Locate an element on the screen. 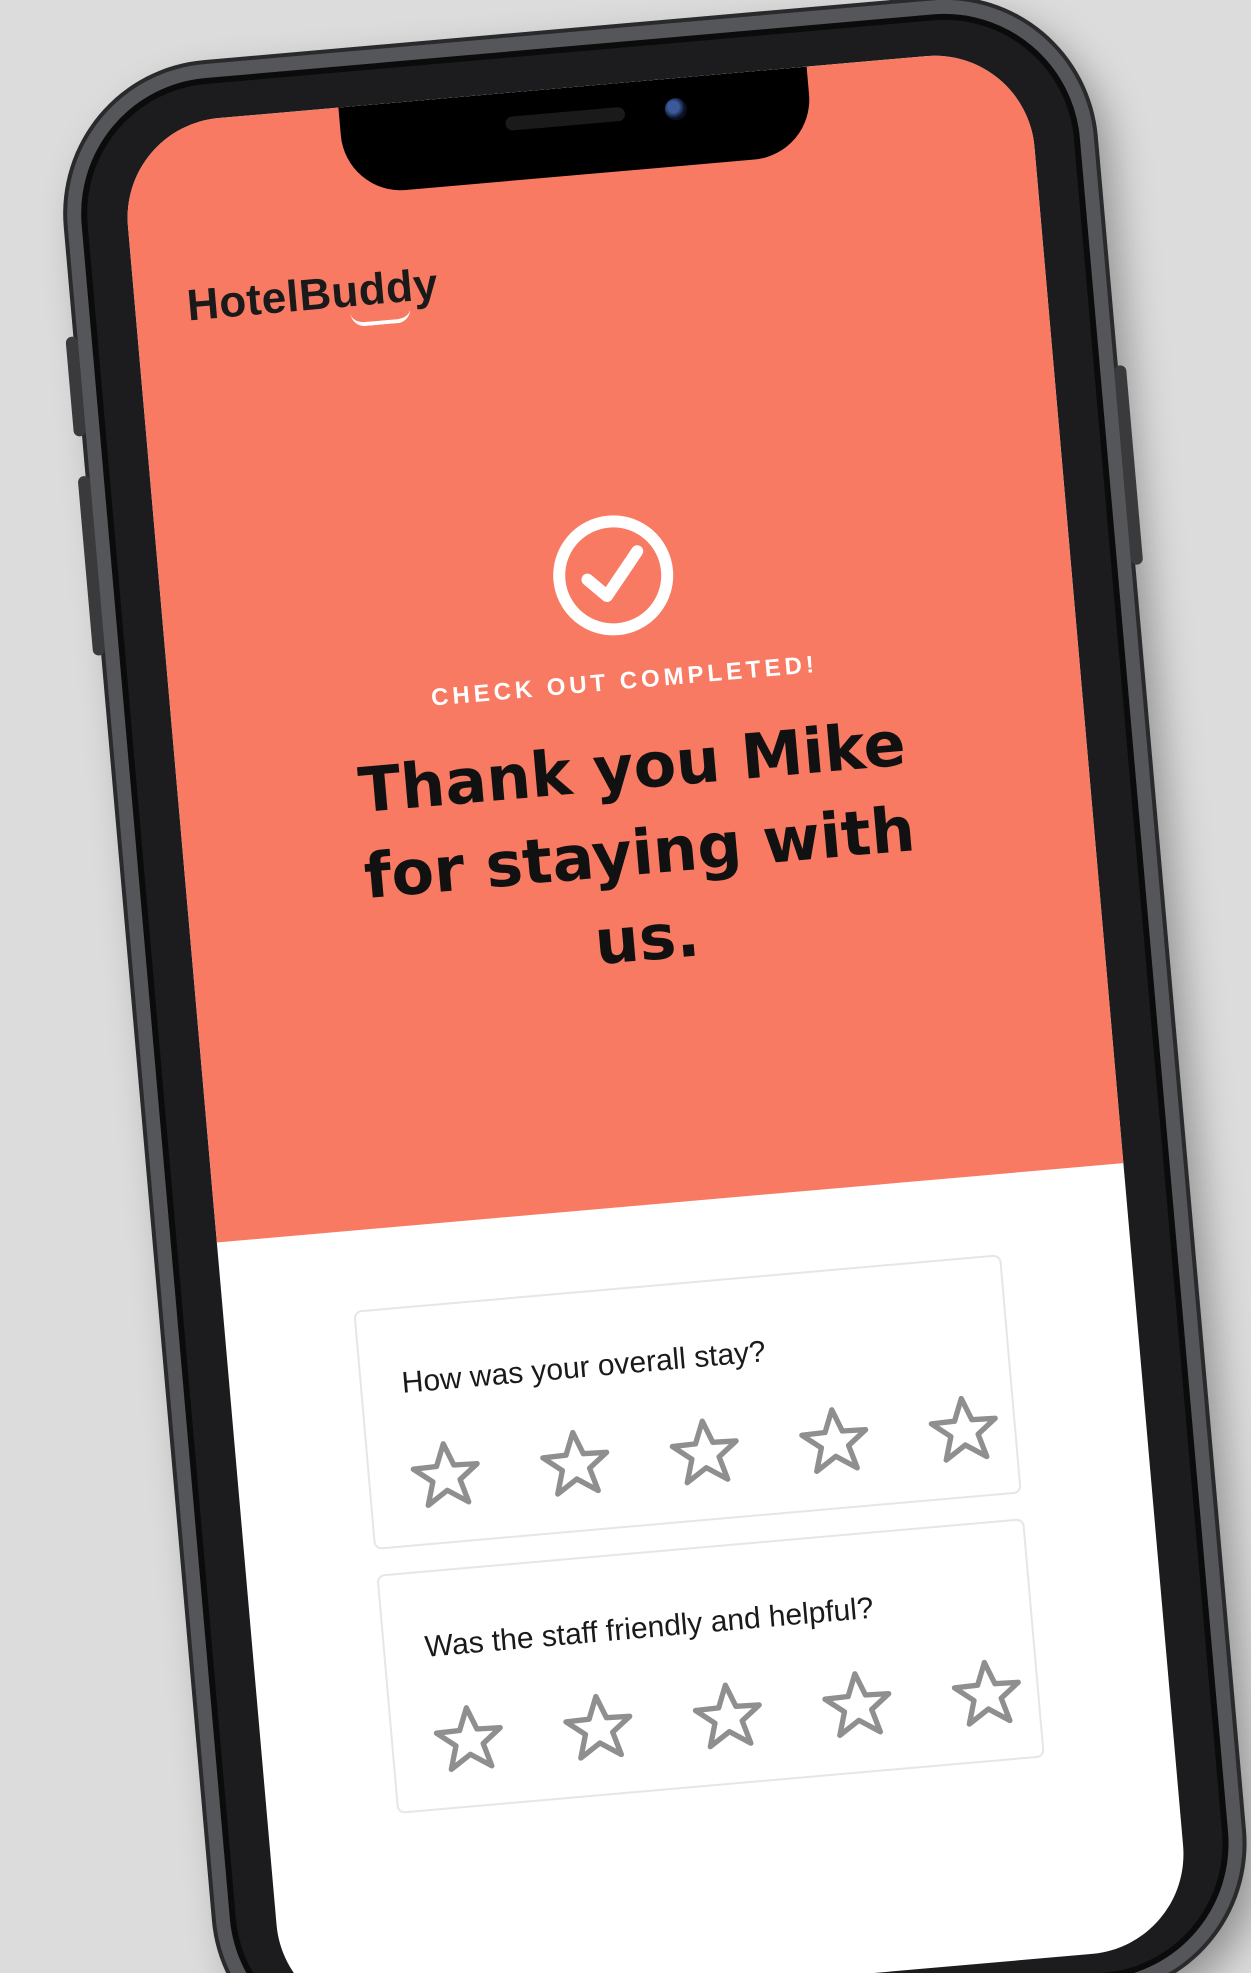 The height and width of the screenshot is (1973, 1251). survey-question: How was your overall stay? is located at coordinates (584, 1367).